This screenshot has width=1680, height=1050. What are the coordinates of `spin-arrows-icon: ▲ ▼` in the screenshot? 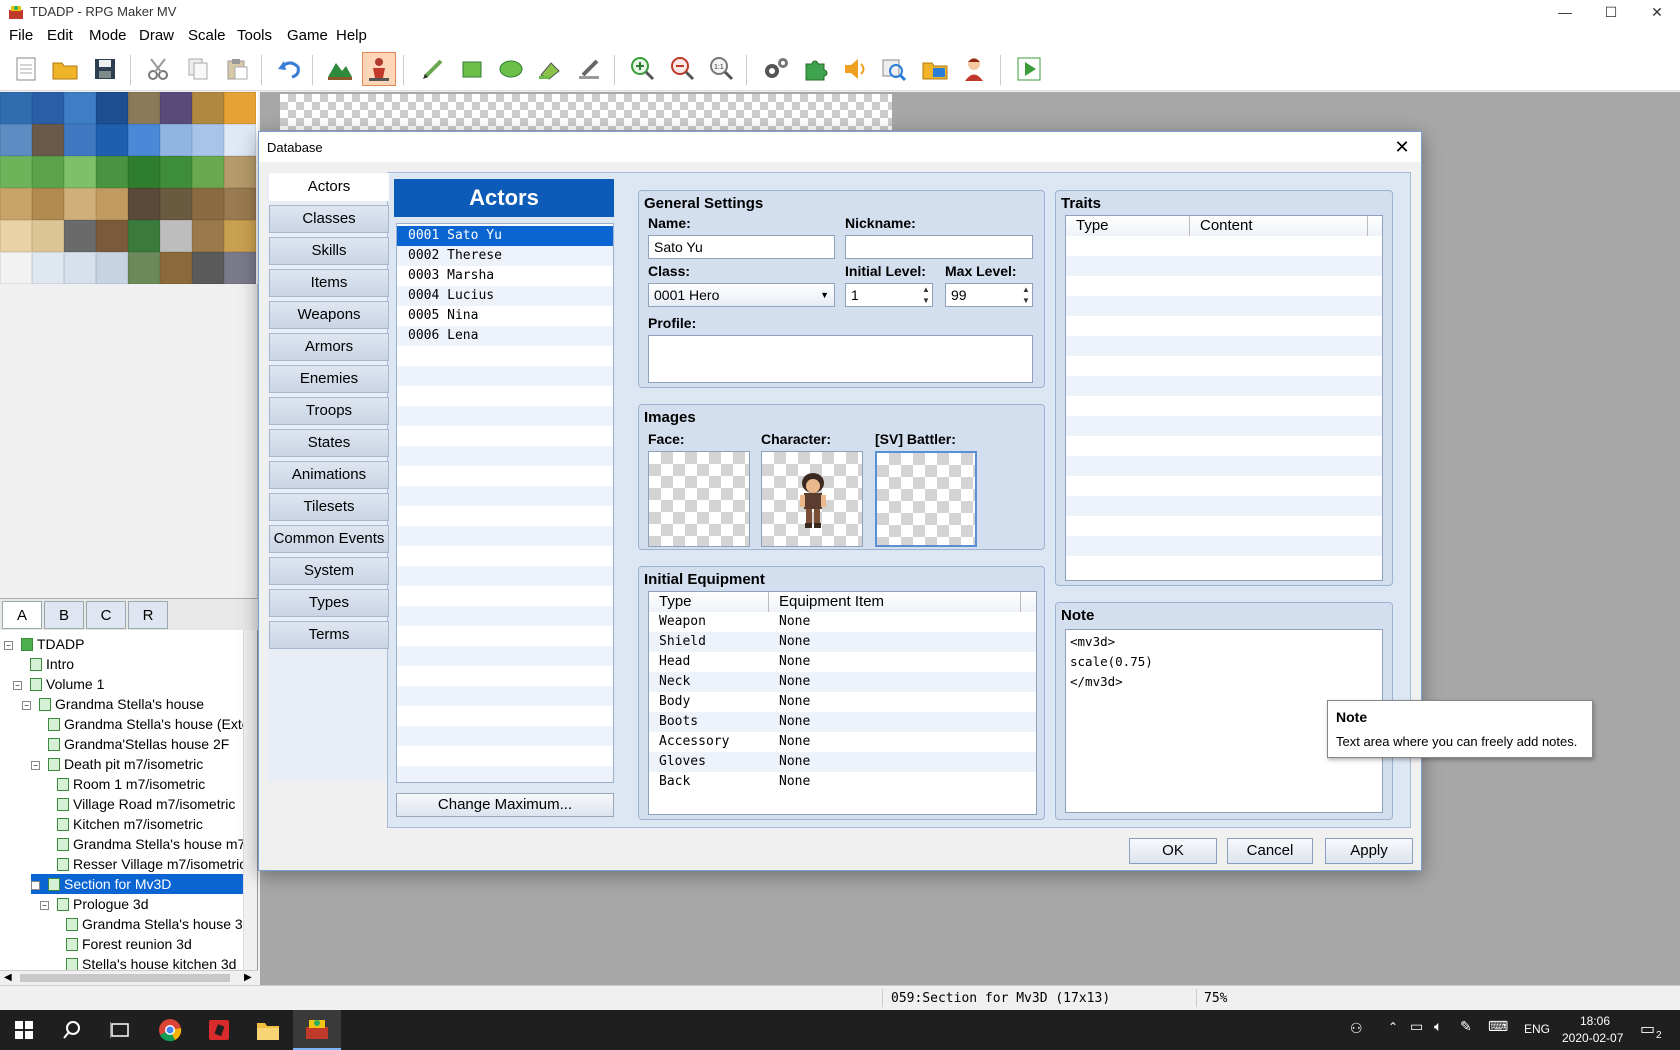 It's located at (926, 295).